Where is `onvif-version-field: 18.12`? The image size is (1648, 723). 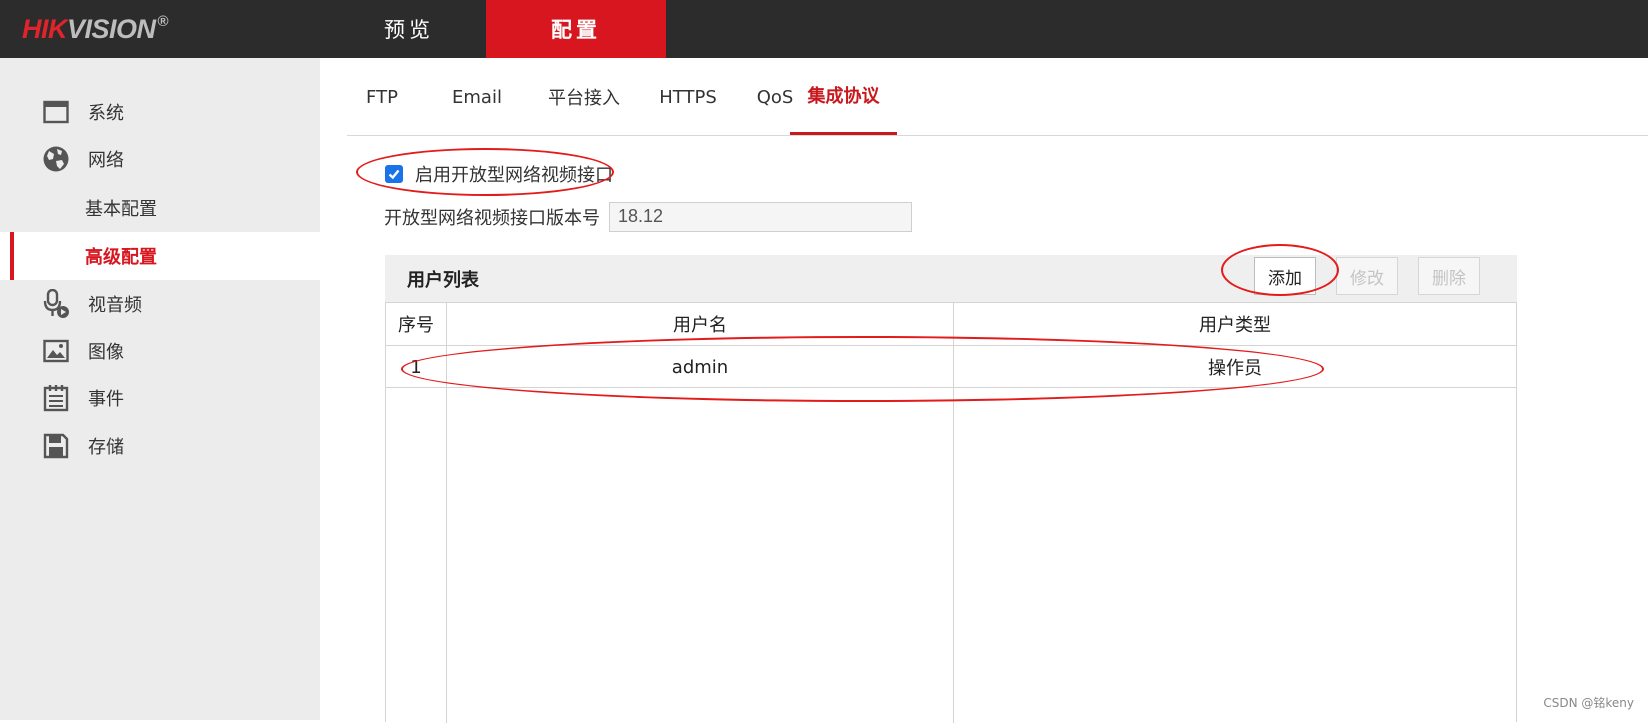 onvif-version-field: 18.12 is located at coordinates (760, 217).